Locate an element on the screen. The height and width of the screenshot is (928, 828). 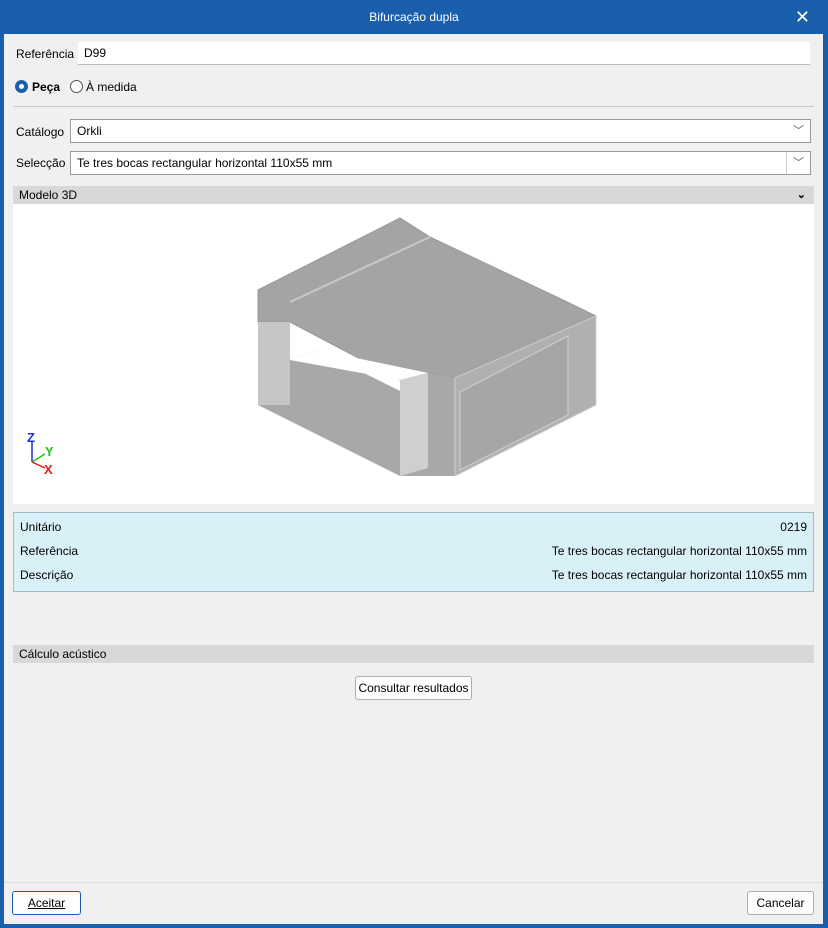
catalogo-value: Orkli is located at coordinates (89, 131).